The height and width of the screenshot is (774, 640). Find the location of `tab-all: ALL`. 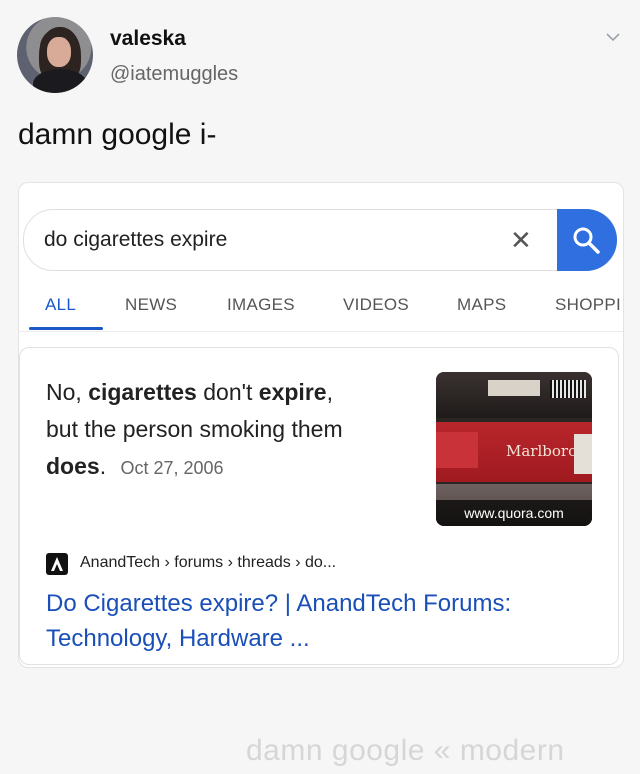

tab-all: ALL is located at coordinates (60, 305).